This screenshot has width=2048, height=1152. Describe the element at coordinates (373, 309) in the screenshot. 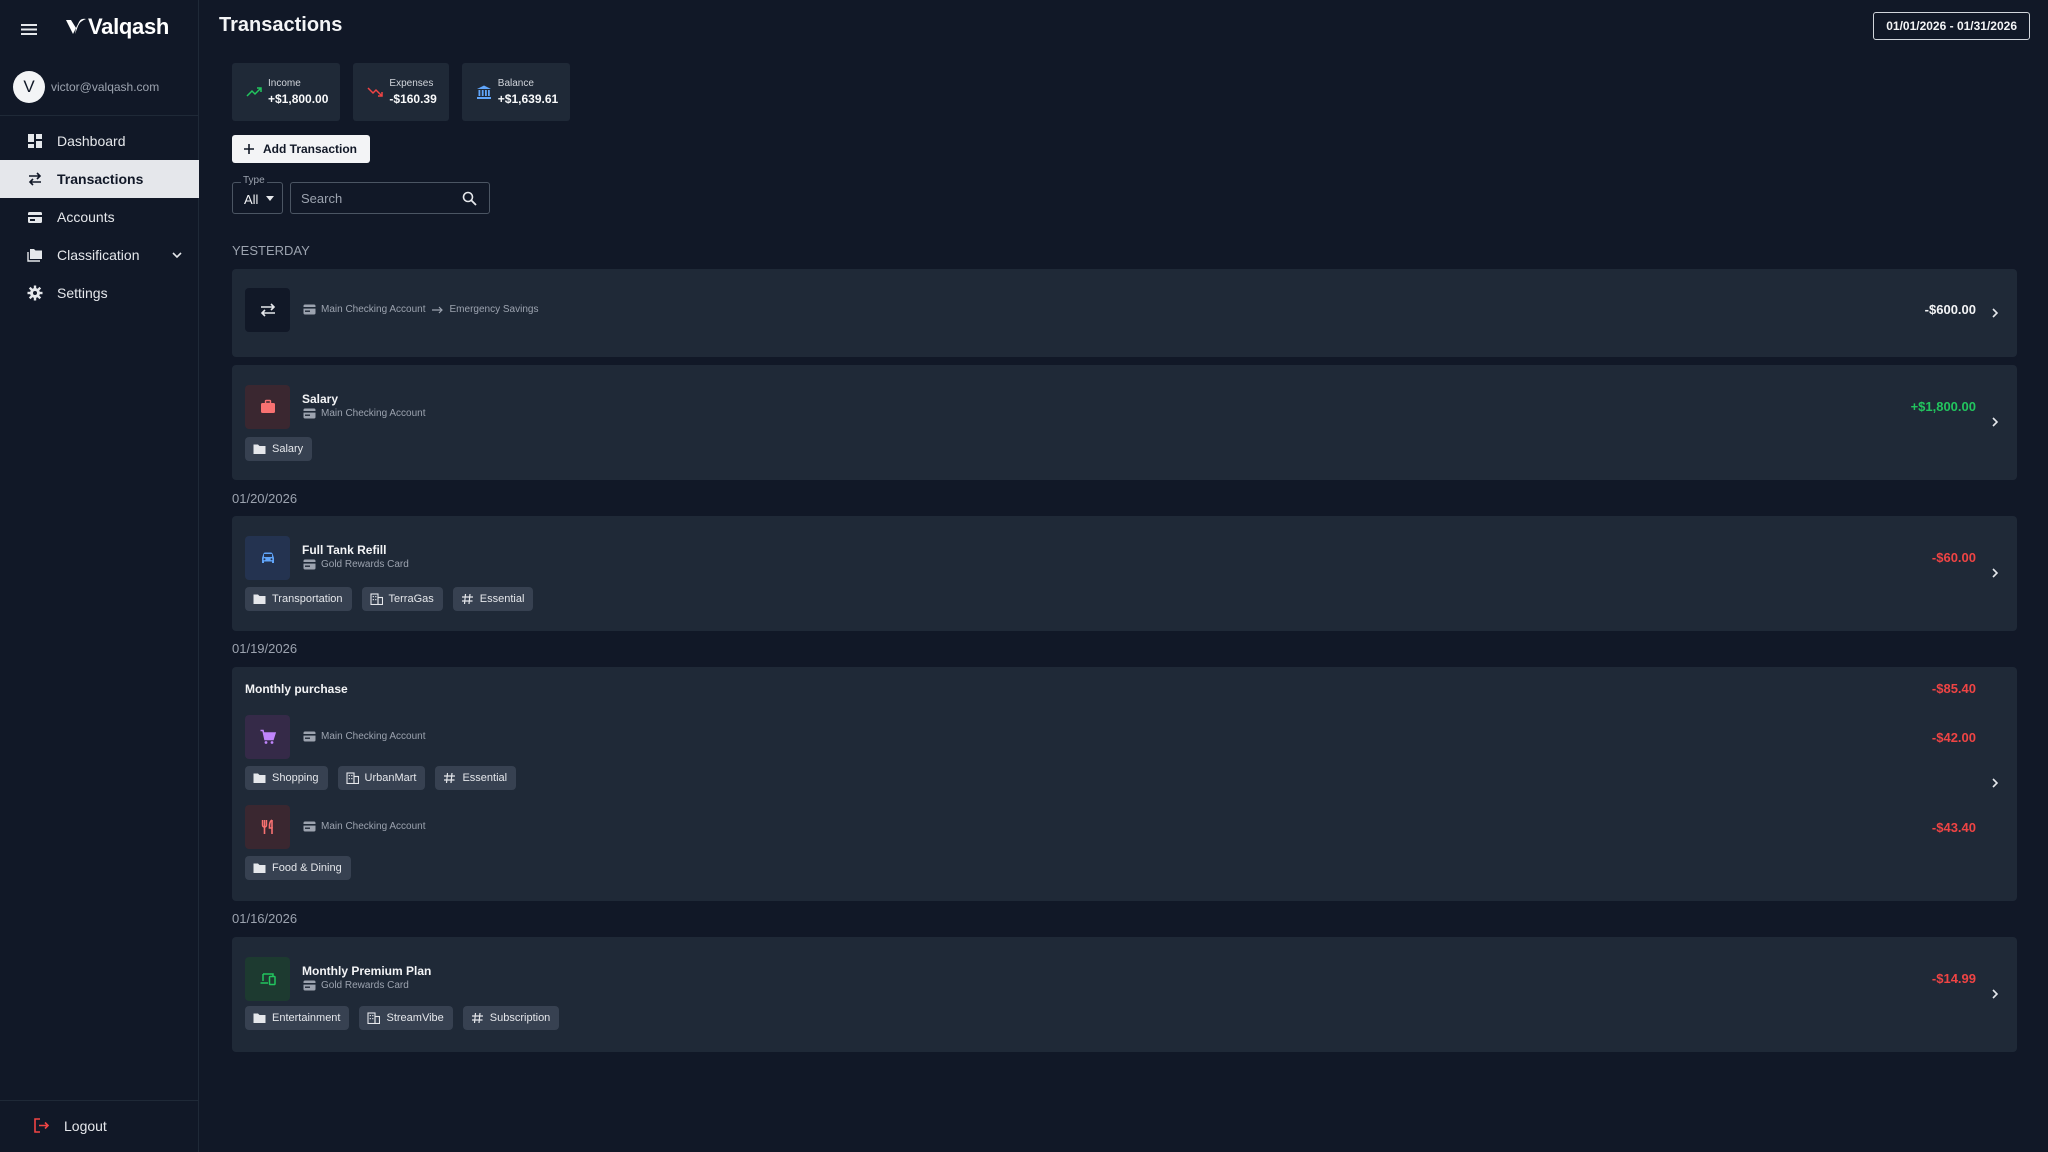

I see `transfer-from-account: Main Checking Account` at that location.